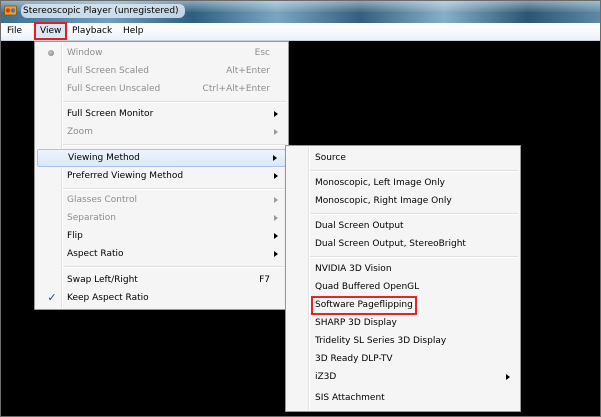 This screenshot has width=601, height=417. Describe the element at coordinates (403, 341) in the screenshot. I see `viewing-method-tridelity: Tridelity SL Series 3D Display` at that location.